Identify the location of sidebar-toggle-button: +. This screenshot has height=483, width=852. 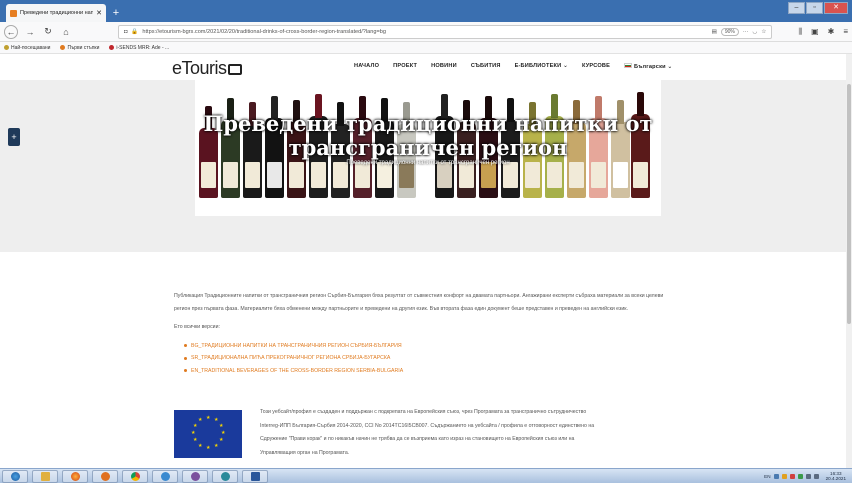
(14, 137).